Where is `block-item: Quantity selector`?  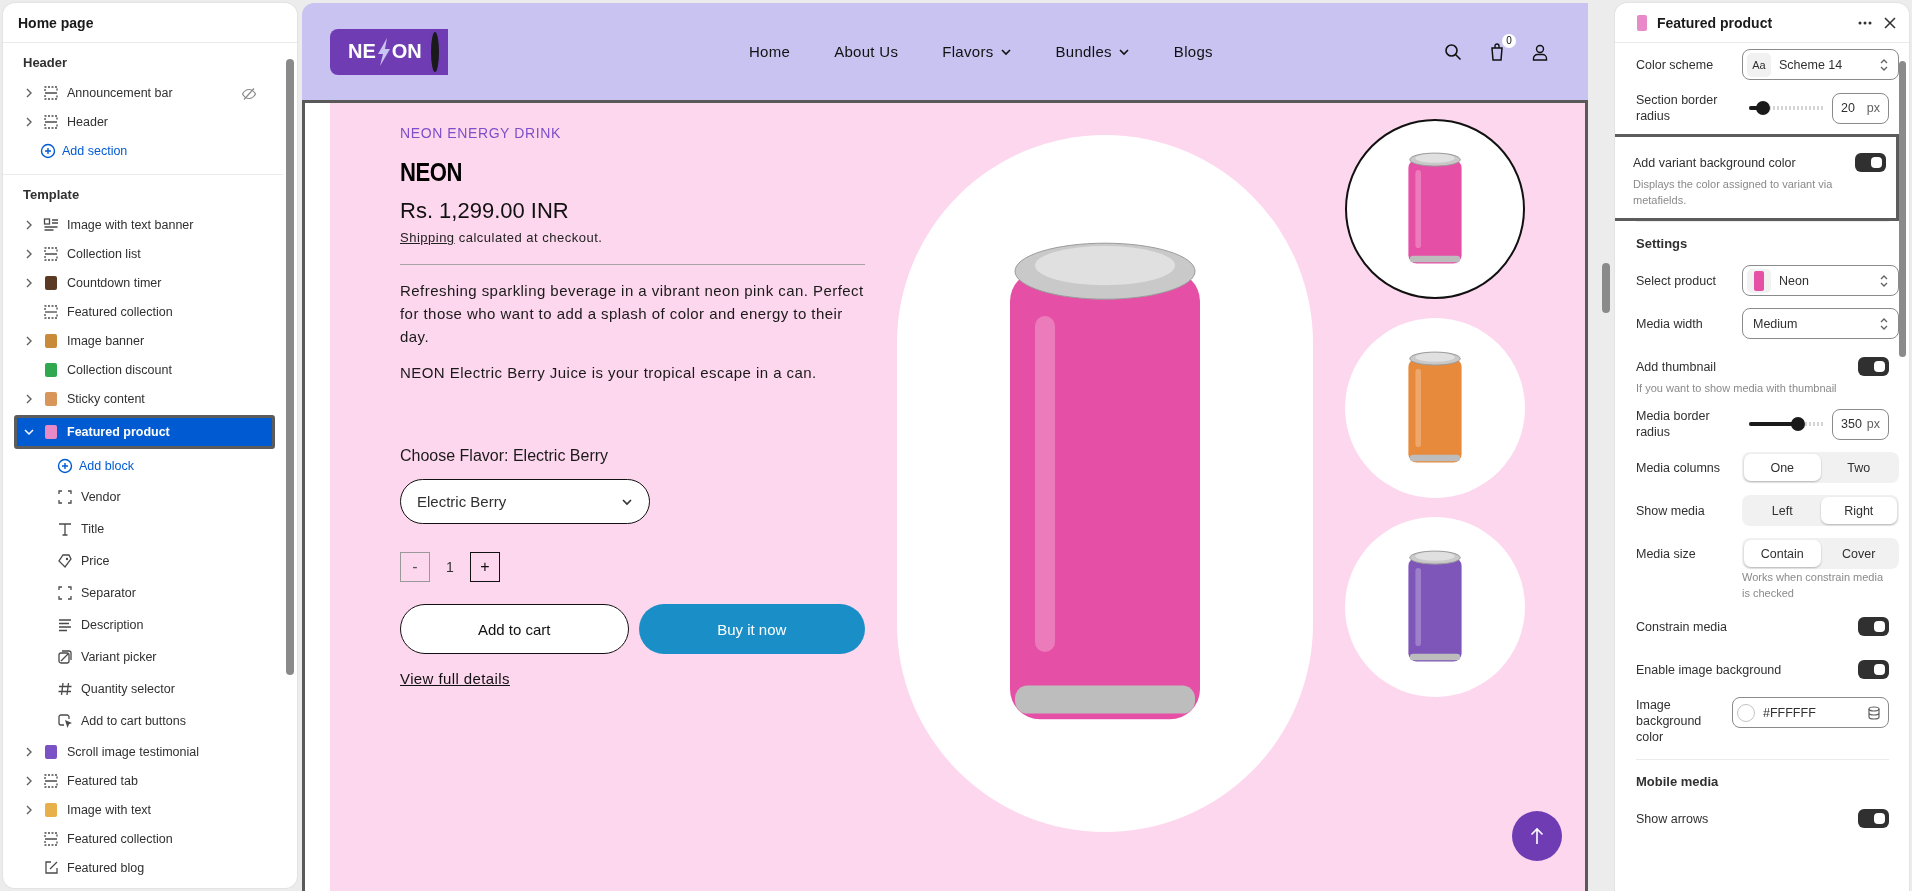 block-item: Quantity selector is located at coordinates (143, 689).